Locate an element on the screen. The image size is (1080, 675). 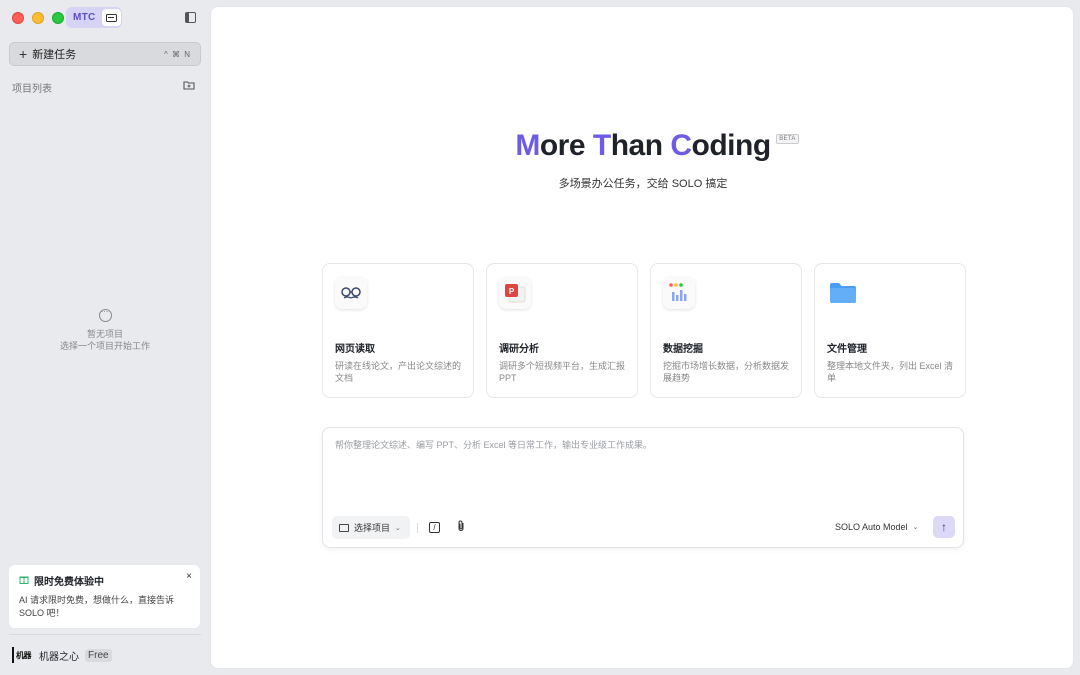
hero: More Than Coding BETA 多场景办公任务，交给 SOLO 搞定 is located at coordinates (643, 160).